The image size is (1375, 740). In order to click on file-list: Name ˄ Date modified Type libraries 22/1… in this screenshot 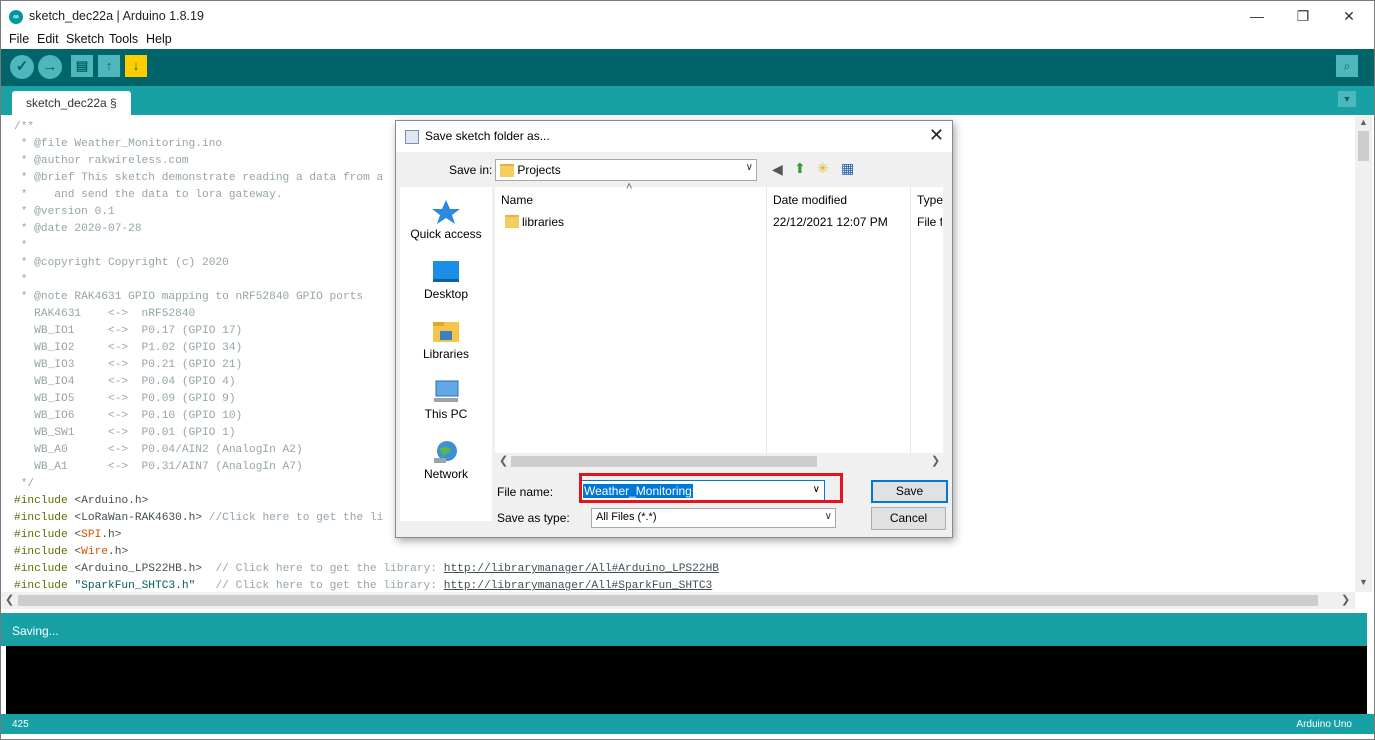, I will do `click(719, 317)`.